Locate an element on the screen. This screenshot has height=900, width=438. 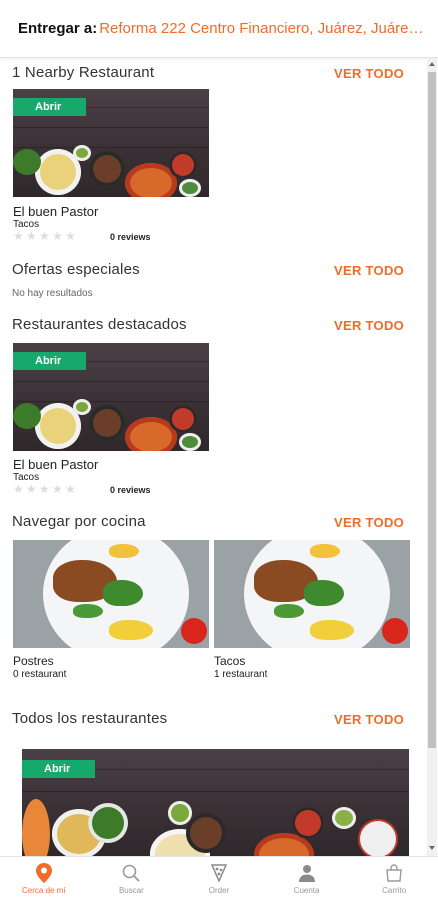
empty-results-text: No hay resultados is located at coordinates (52, 293).